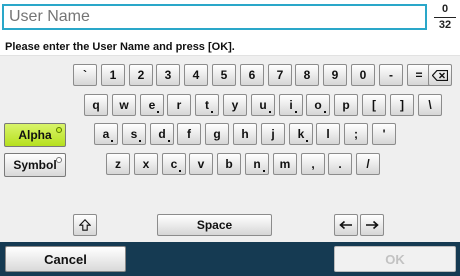 The width and height of the screenshot is (460, 276). Describe the element at coordinates (85, 75) in the screenshot. I see `key-button: `` at that location.